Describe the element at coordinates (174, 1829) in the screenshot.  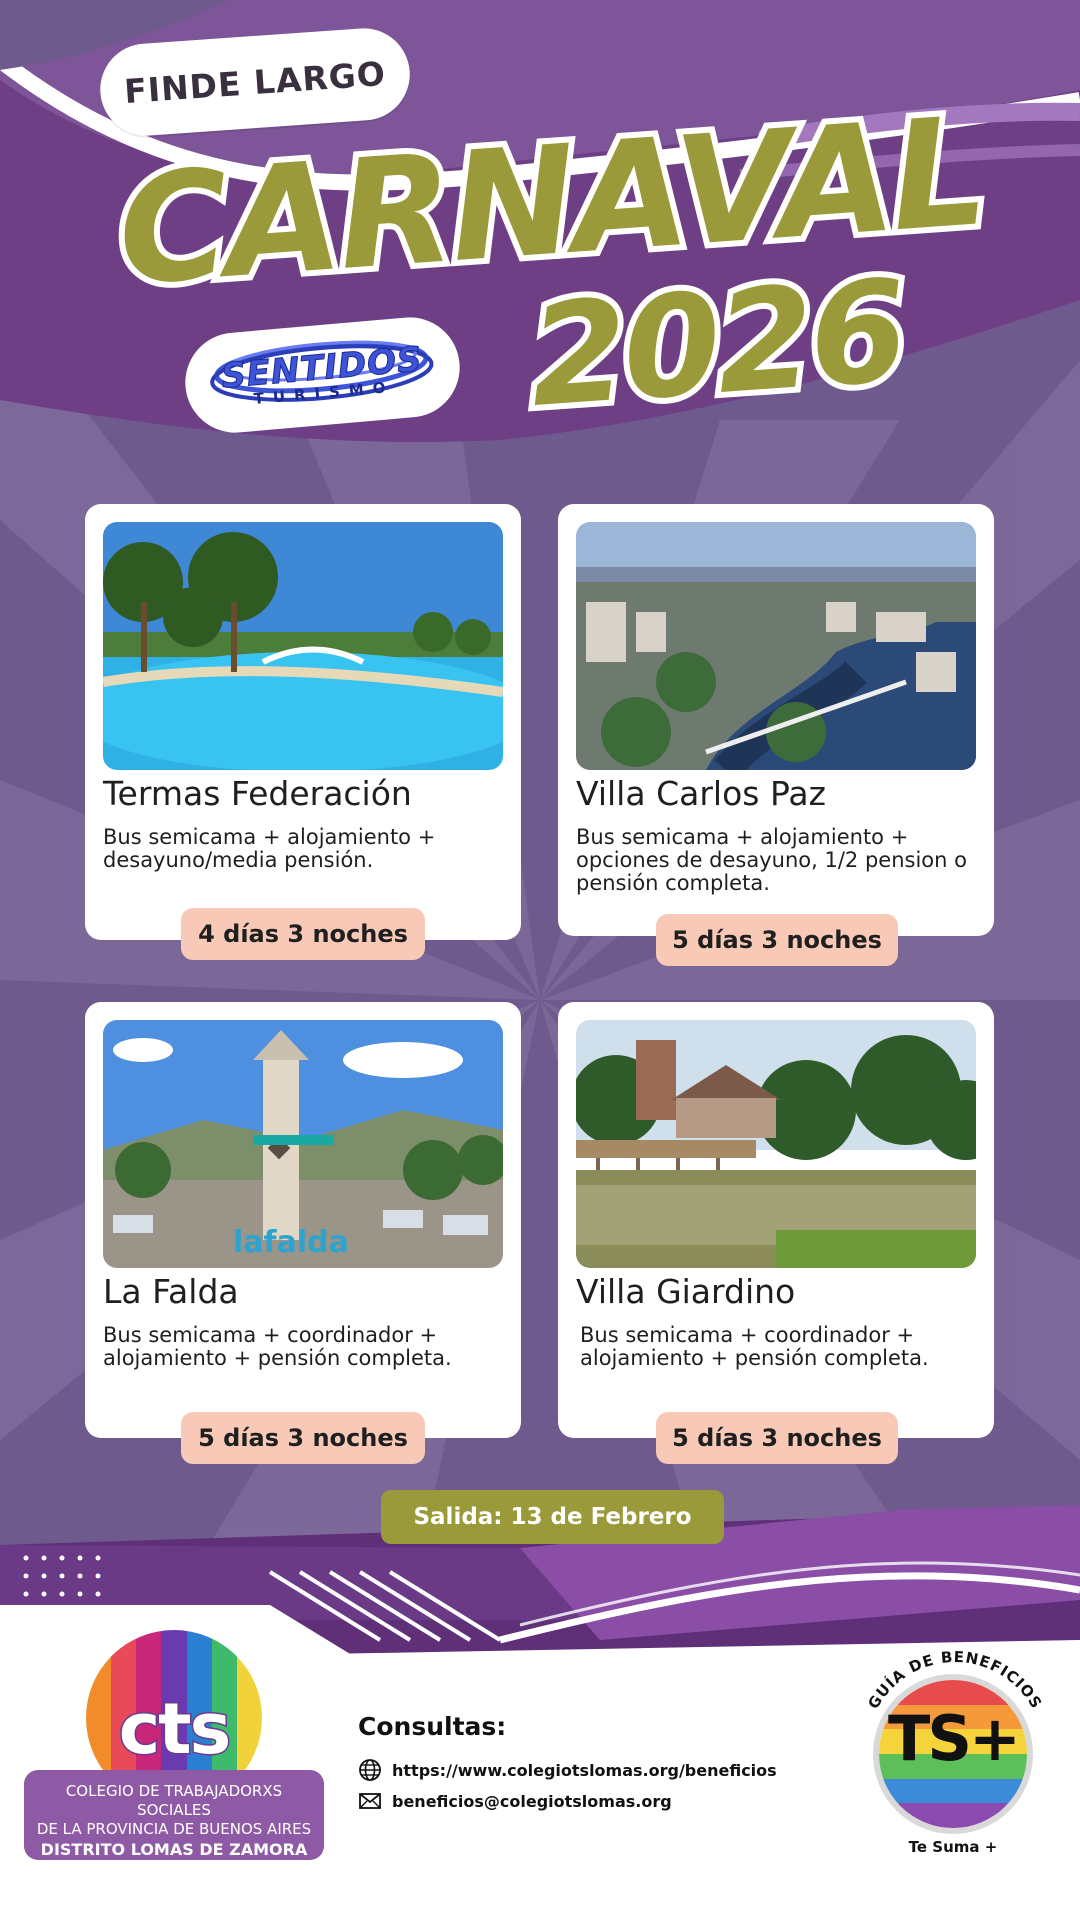
I see `cts-line2: DE LA PROVINCIA DE BUENOS AIRES` at that location.